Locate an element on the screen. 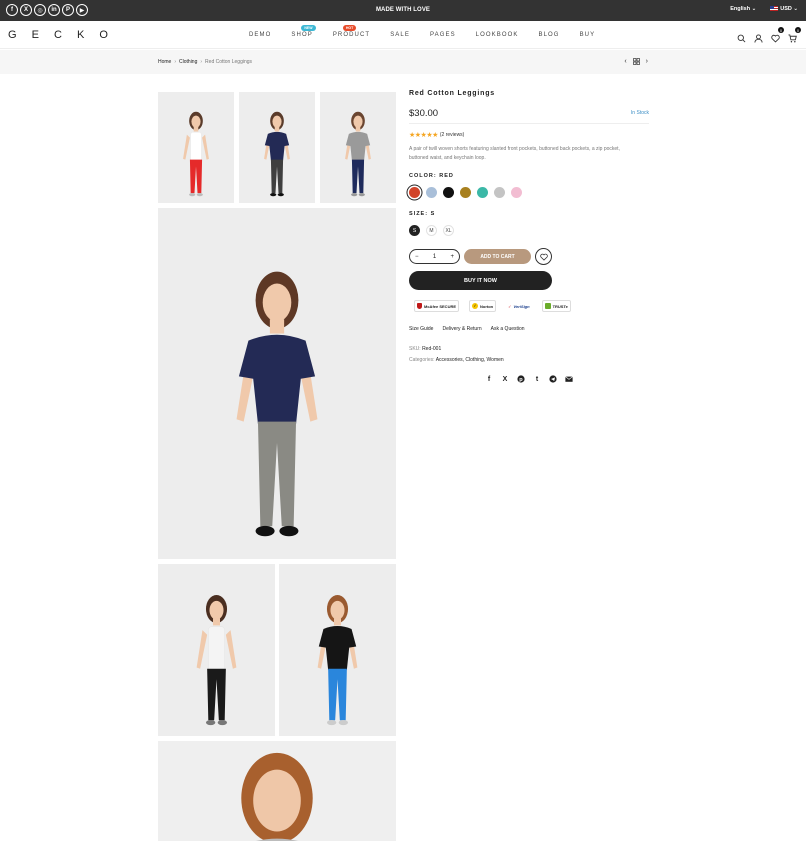 This screenshot has height=841, width=806. nav-item-blog: BLOG is located at coordinates (548, 35).